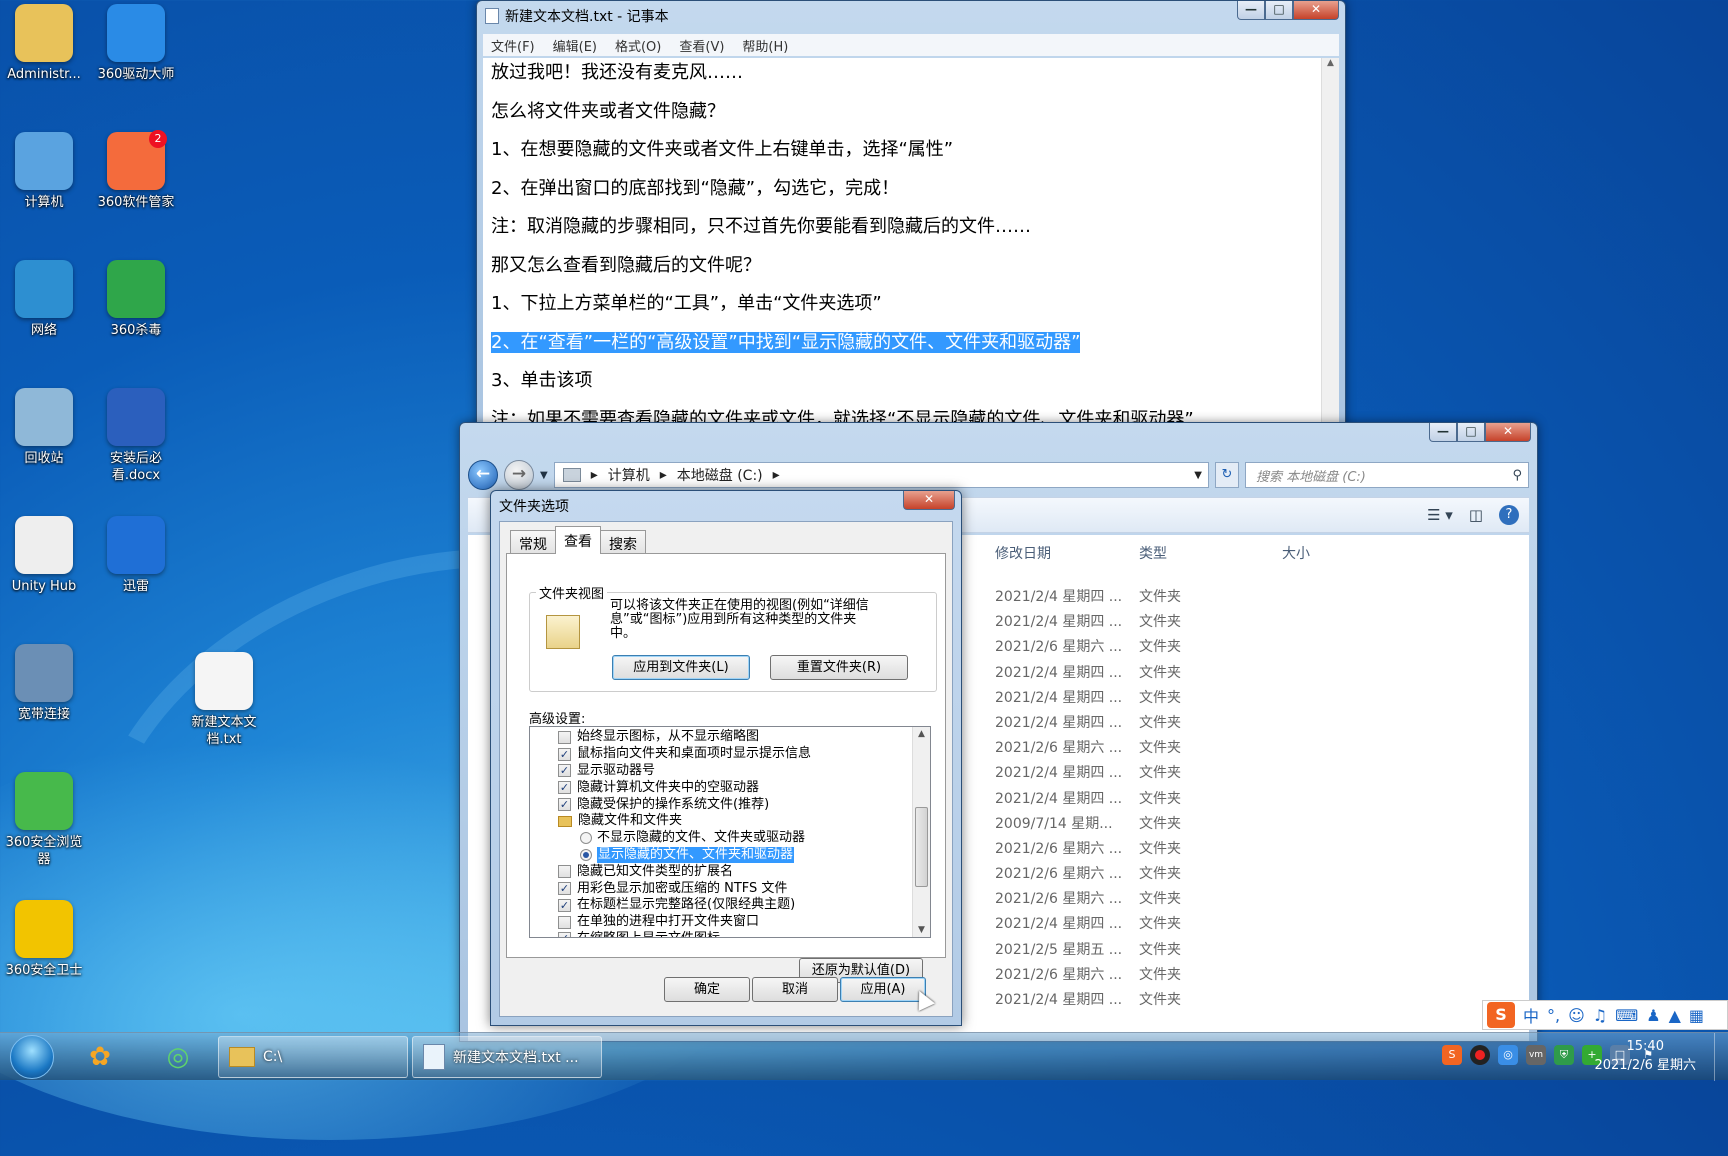  I want to click on apply-to-folders-button: 应用到文件夹(L), so click(681, 667).